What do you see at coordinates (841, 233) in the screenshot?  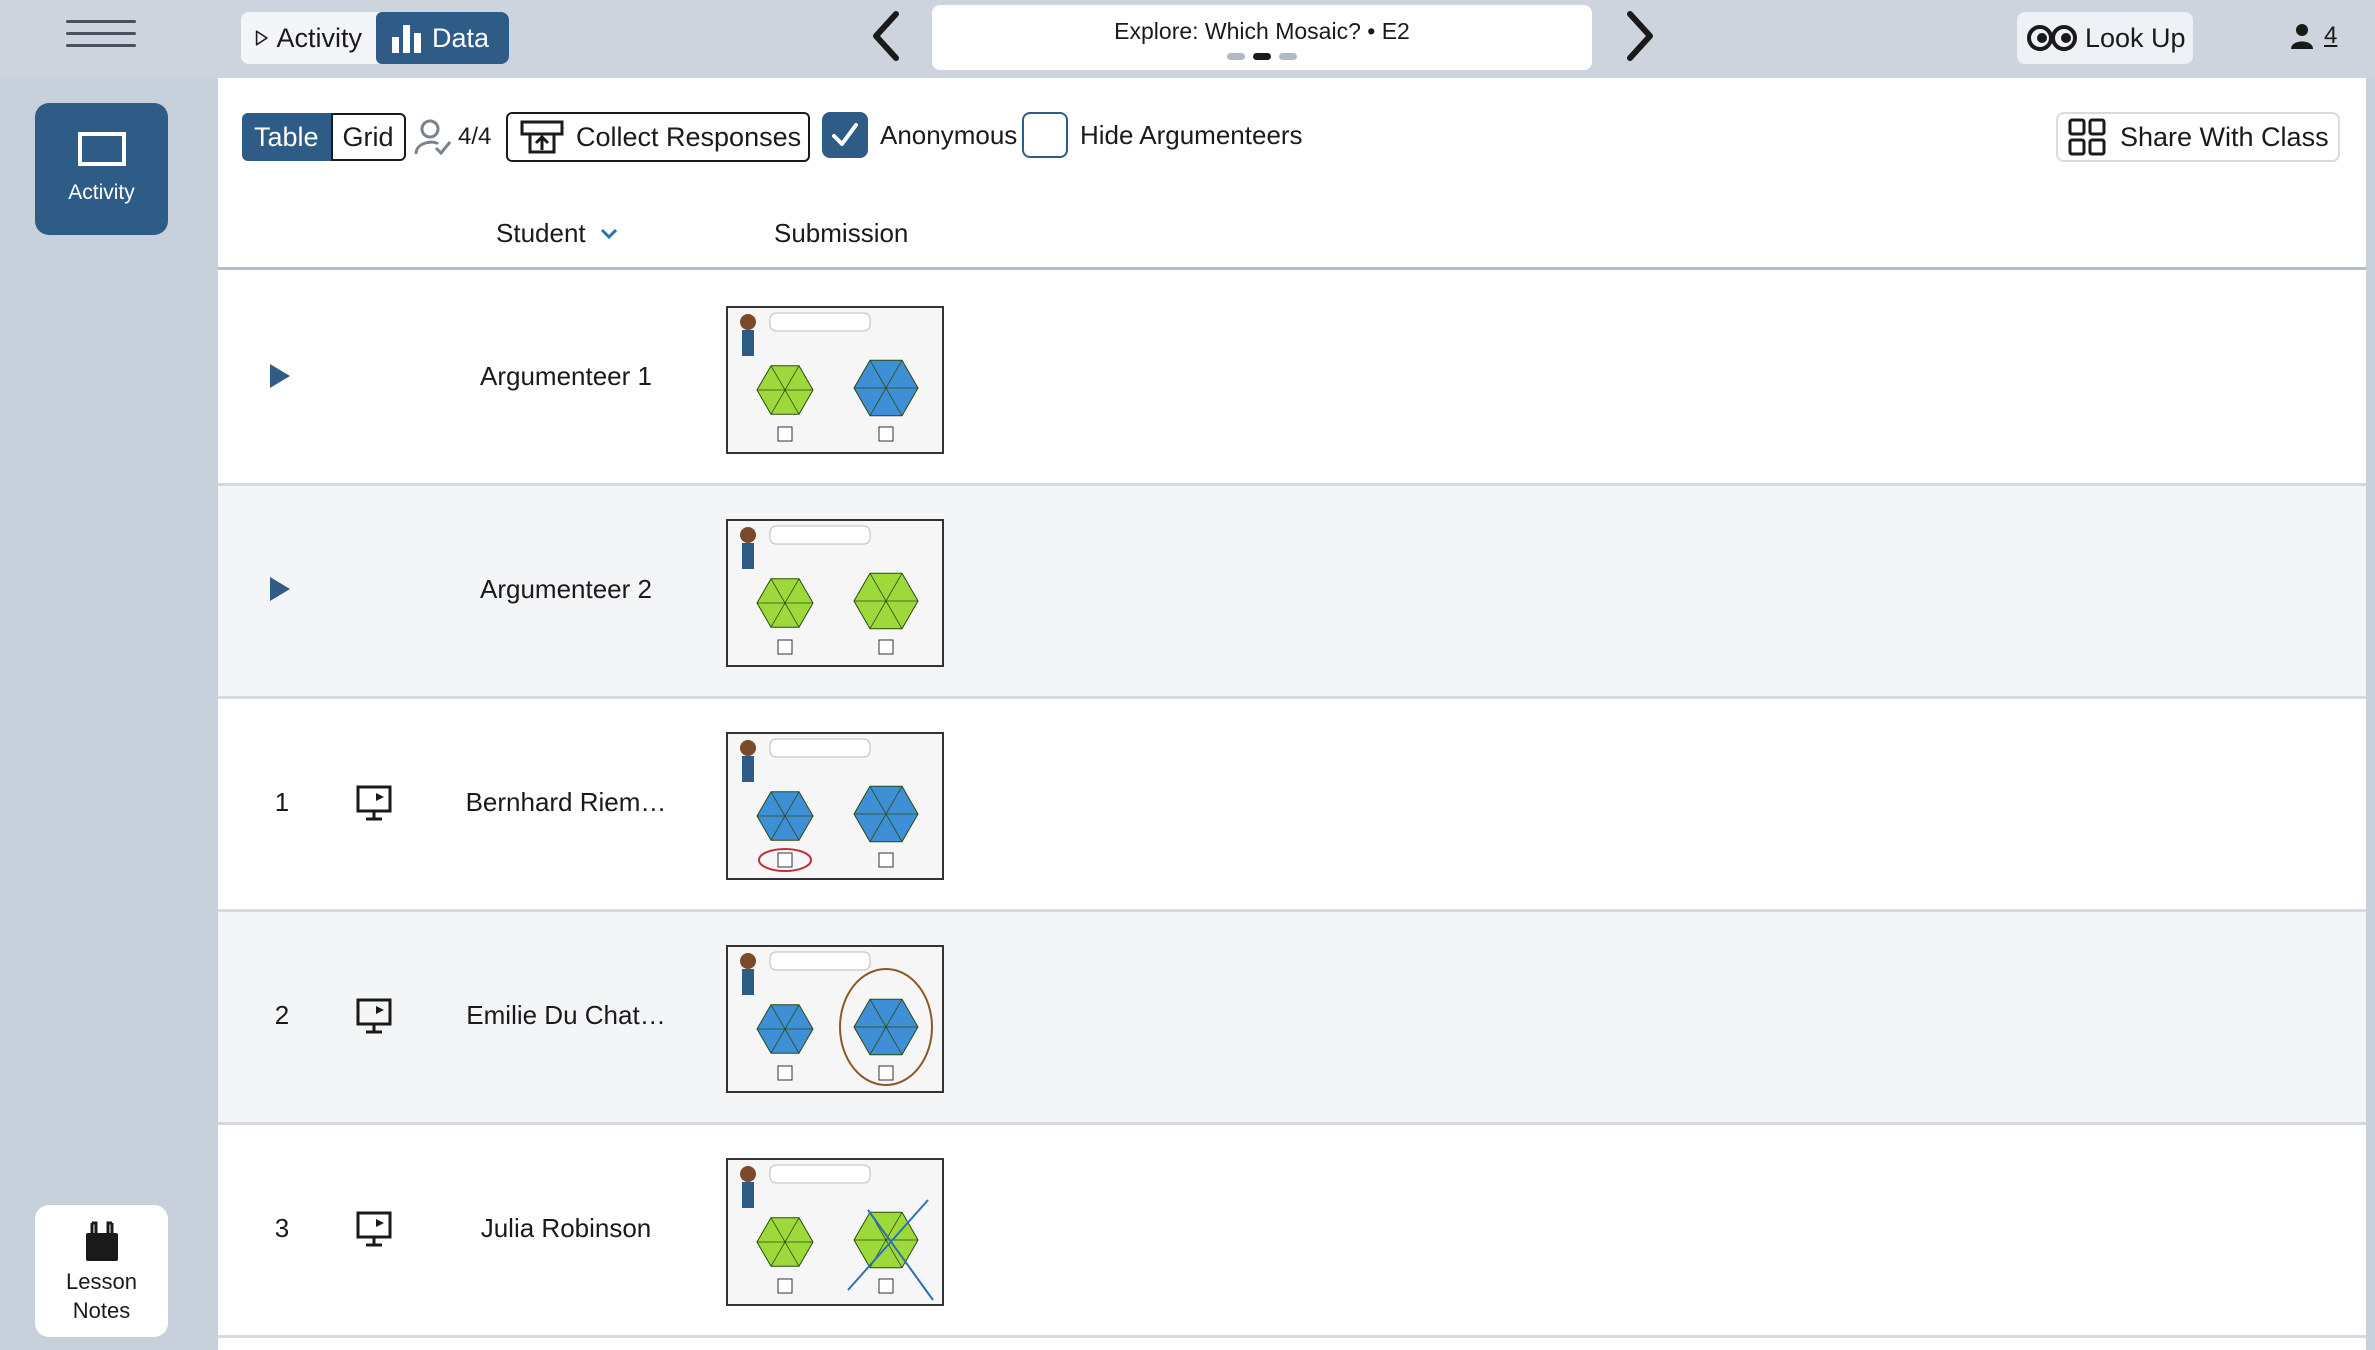 I see `submission-column-header: Submission` at bounding box center [841, 233].